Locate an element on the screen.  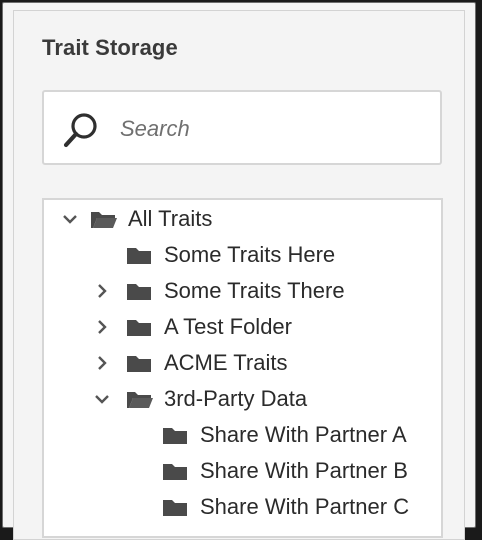
tree-item-label: 3rd-Party Data is located at coordinates (236, 398).